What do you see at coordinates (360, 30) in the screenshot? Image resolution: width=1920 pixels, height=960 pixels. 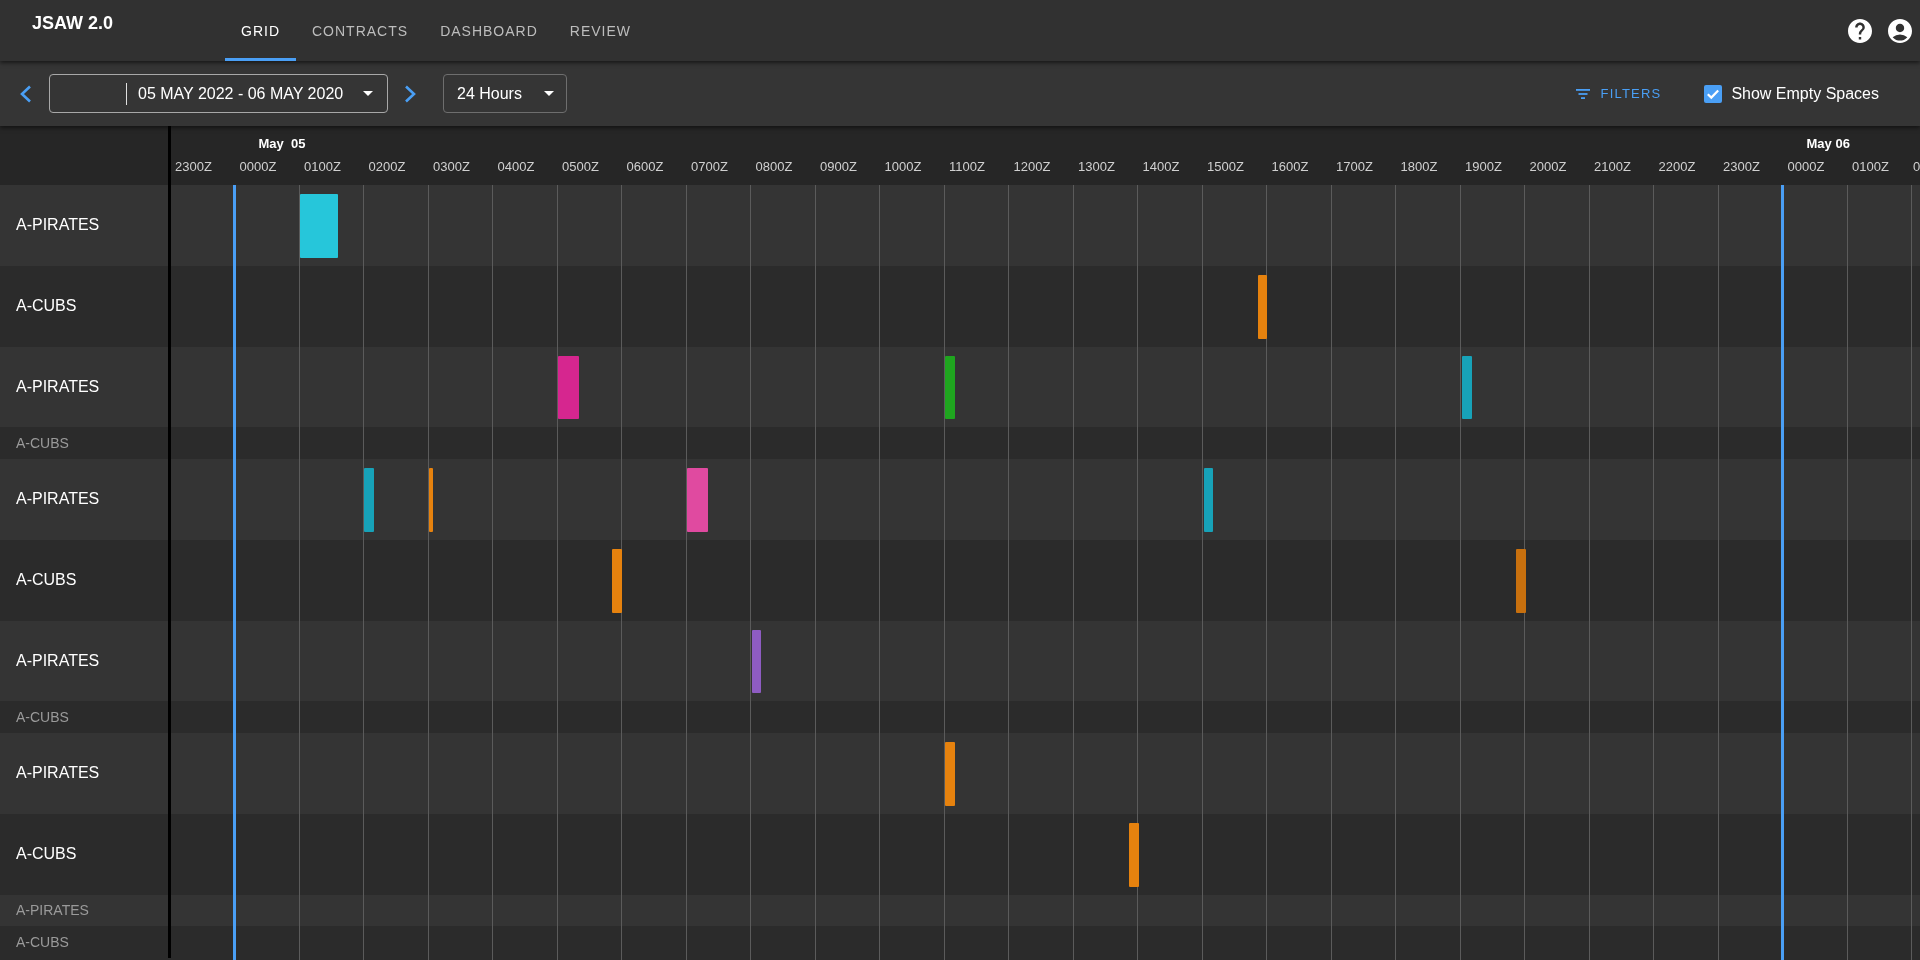 I see `nav-tab: CONTRACTS` at bounding box center [360, 30].